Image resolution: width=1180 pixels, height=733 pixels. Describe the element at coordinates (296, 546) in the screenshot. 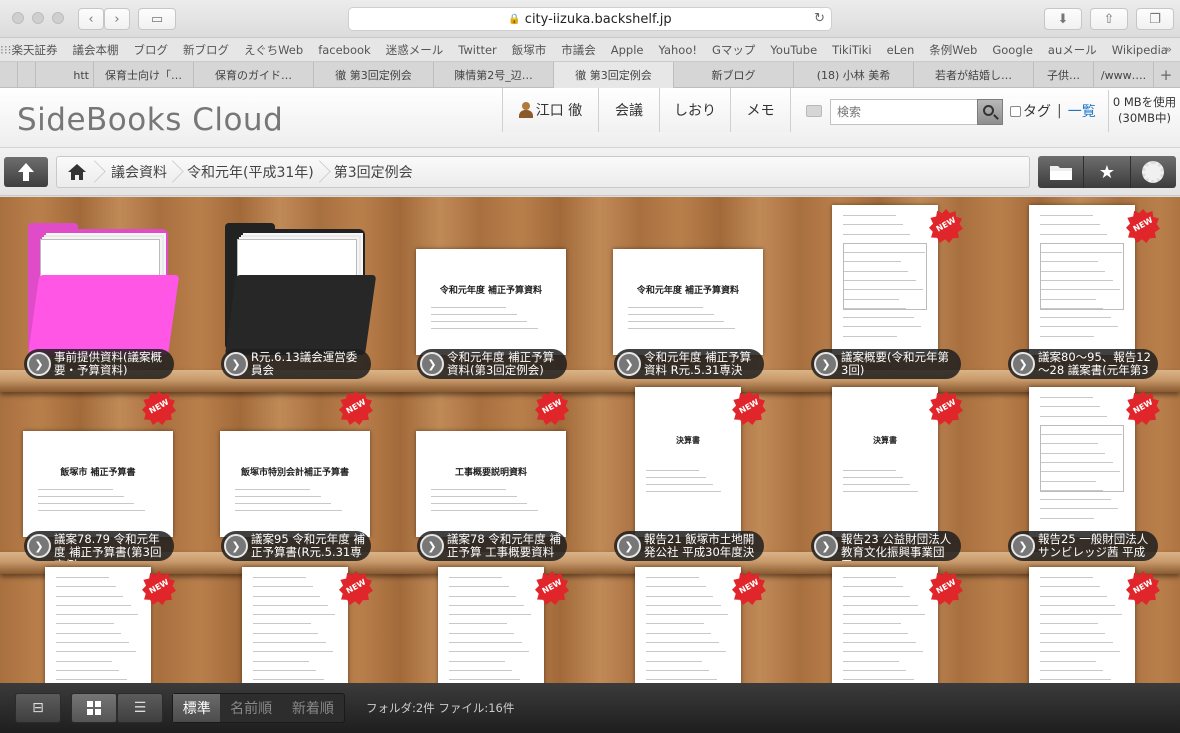

I see `item-label: ❯ 議案95 令和元年度 補正予算書(R元.5.31専` at that location.